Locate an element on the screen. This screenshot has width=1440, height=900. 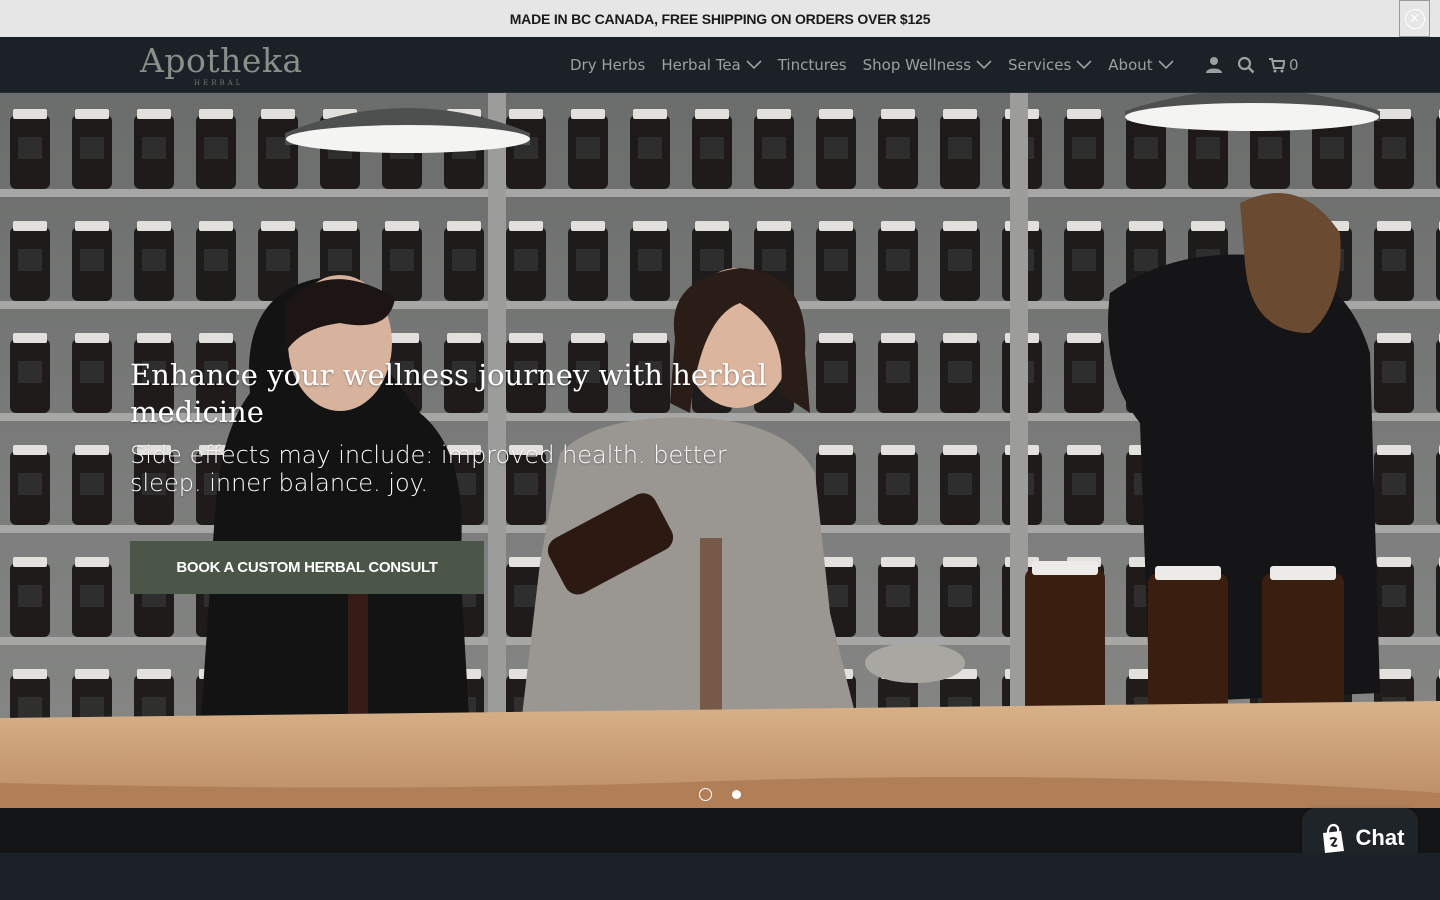
nav-item-about: About is located at coordinates (1141, 65).